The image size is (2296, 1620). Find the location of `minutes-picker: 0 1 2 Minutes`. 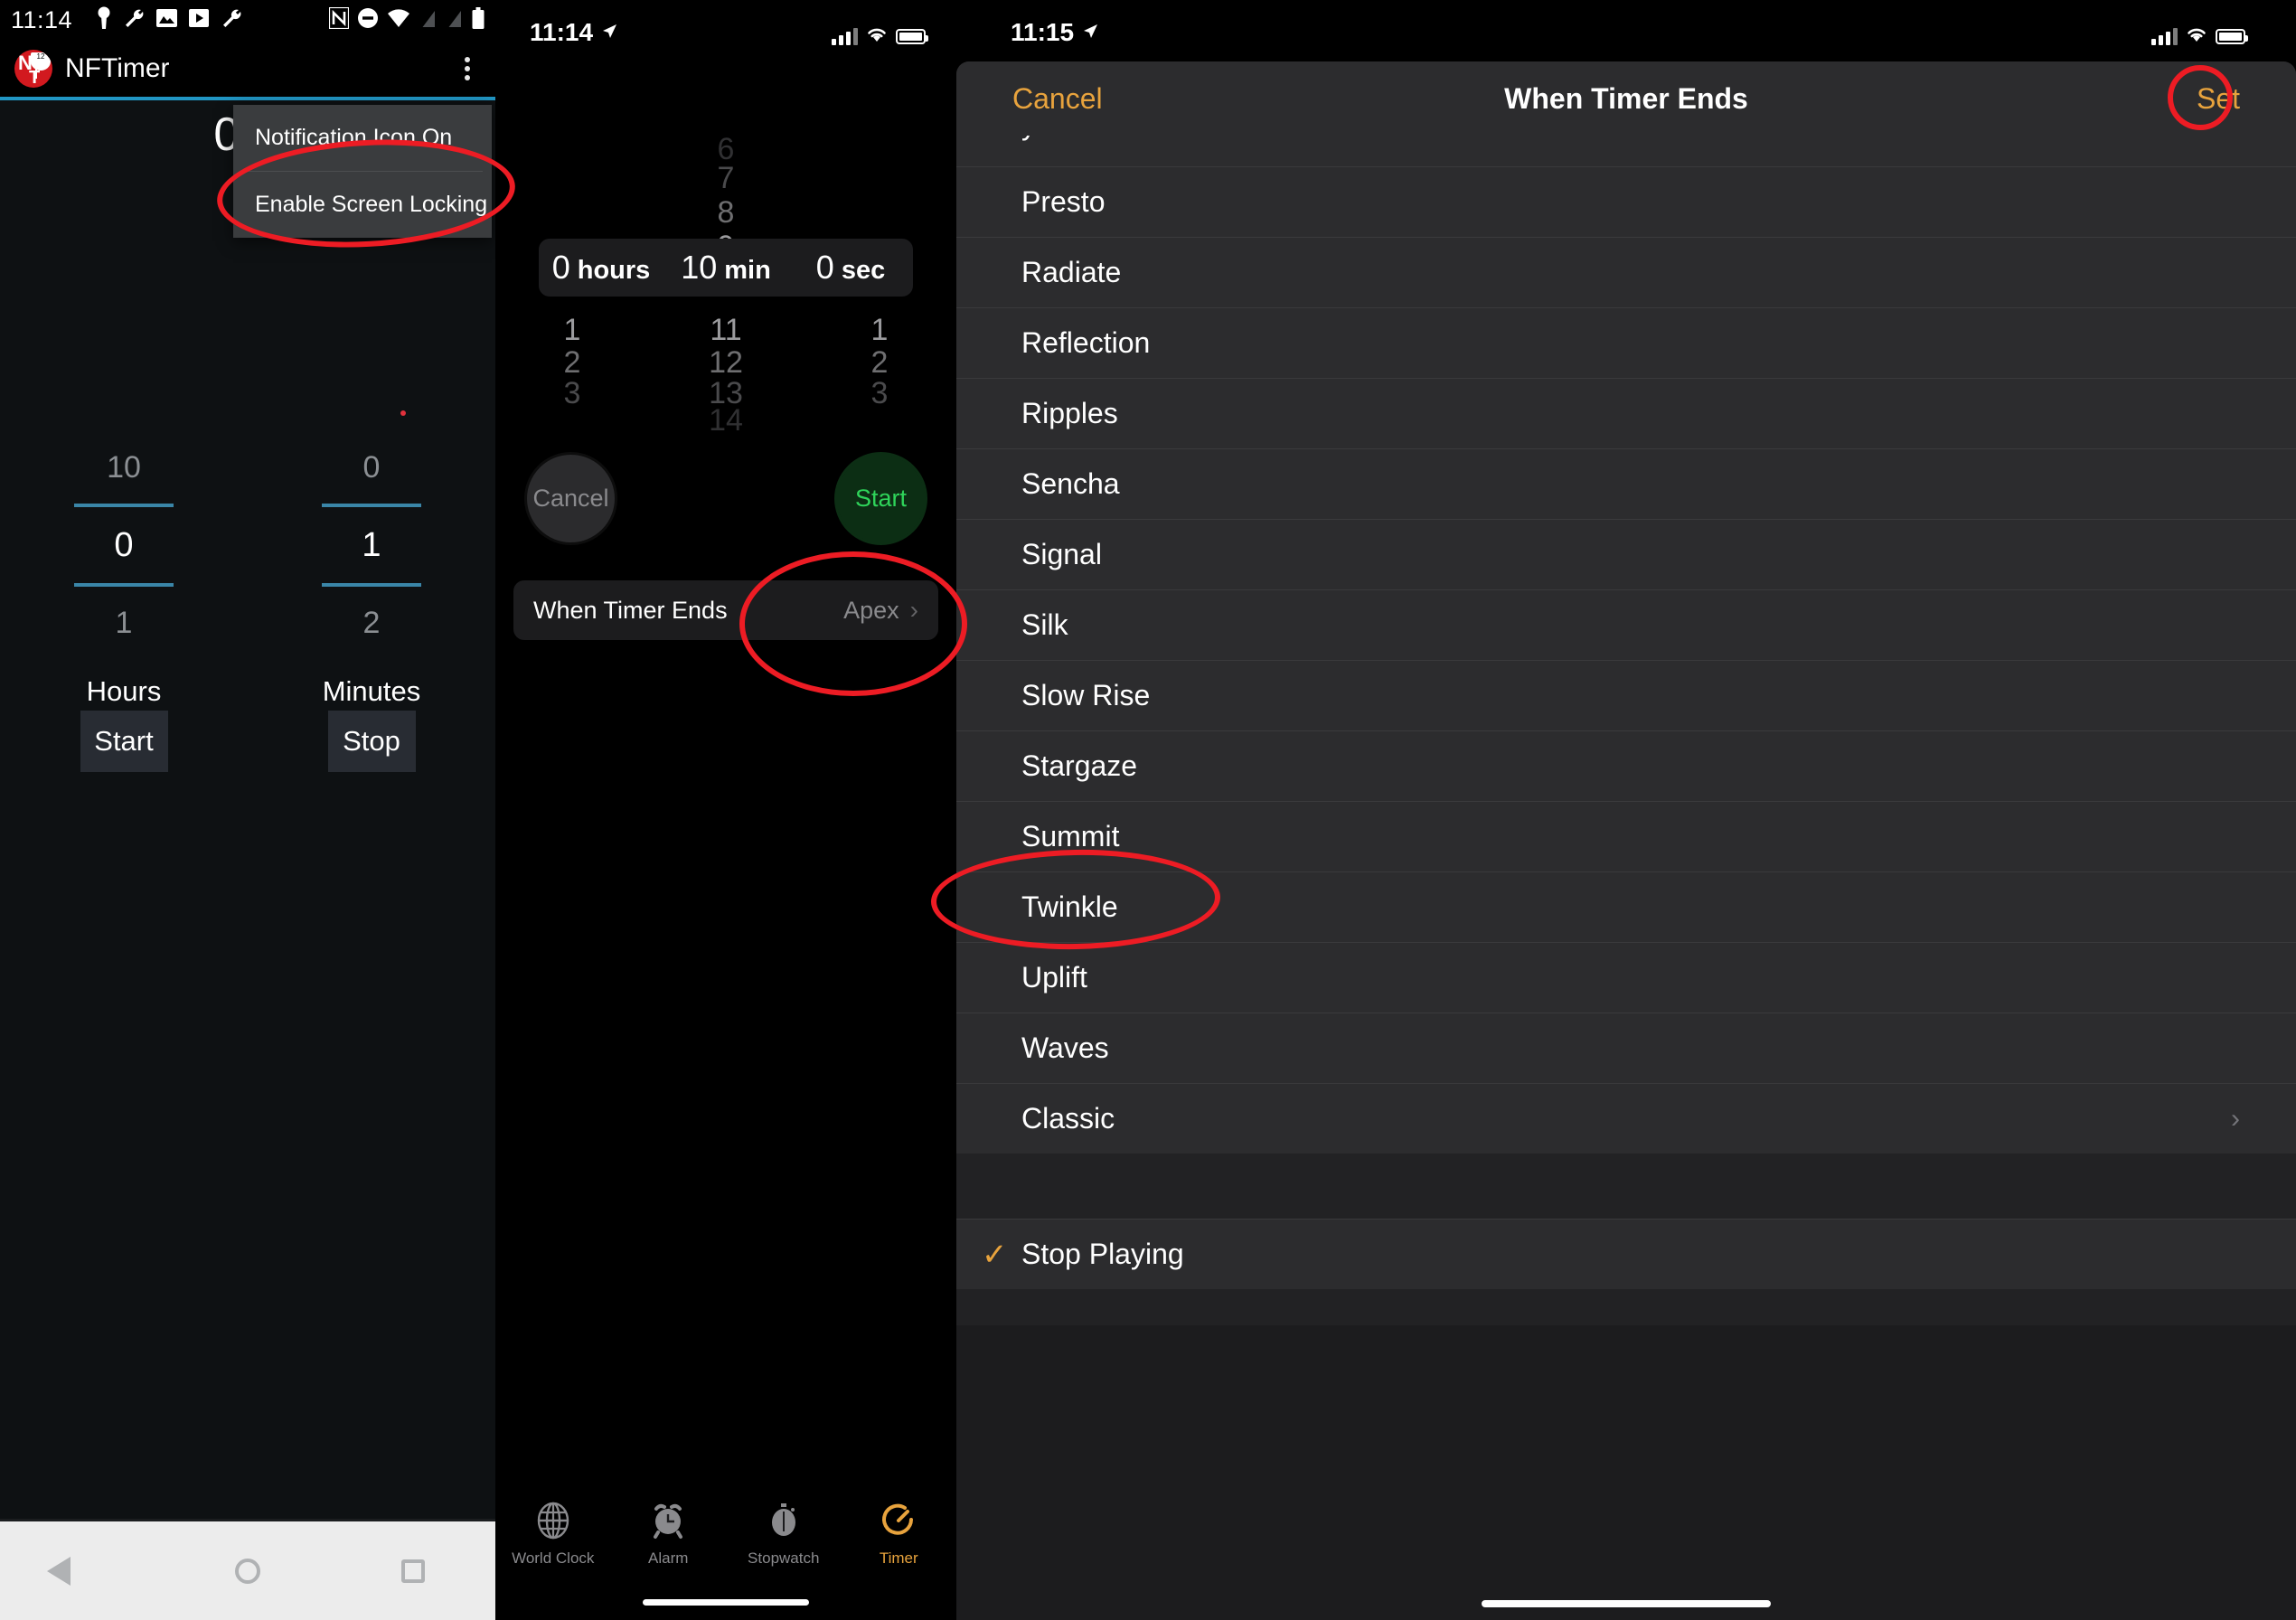

minutes-picker: 0 1 2 Minutes is located at coordinates (371, 571).